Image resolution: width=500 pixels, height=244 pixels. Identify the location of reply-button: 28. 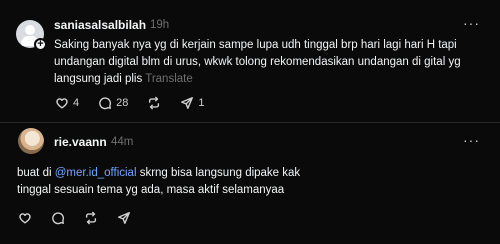
(113, 103).